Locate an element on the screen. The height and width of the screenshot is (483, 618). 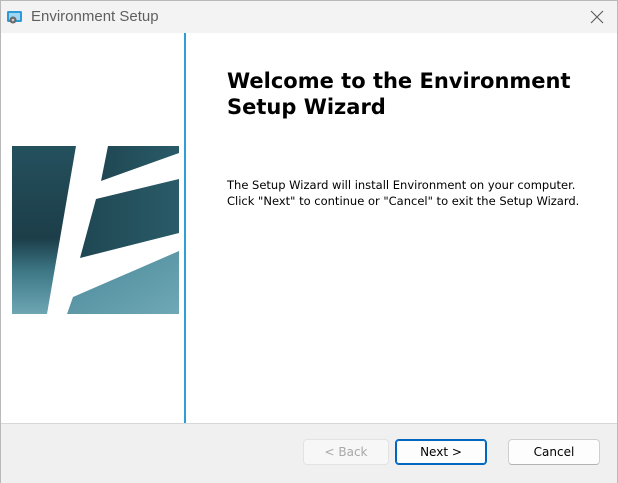
back-button: < Back is located at coordinates (346, 452).